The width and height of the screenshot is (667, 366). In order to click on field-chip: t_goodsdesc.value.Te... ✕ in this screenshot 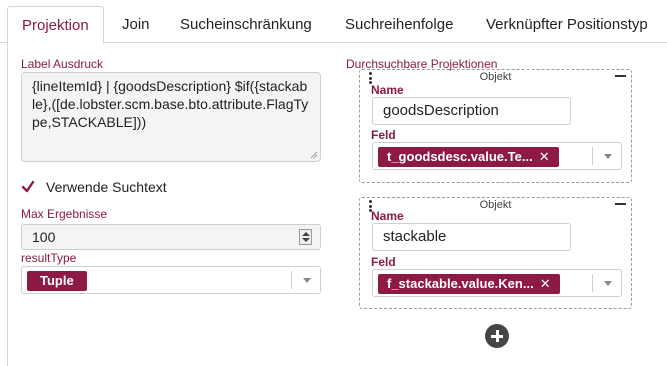, I will do `click(468, 157)`.